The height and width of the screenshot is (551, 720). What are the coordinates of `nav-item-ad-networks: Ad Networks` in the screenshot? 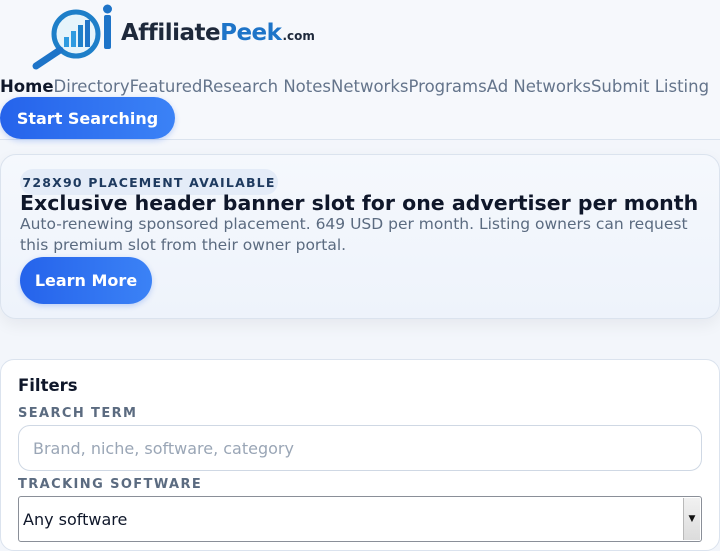 It's located at (539, 88).